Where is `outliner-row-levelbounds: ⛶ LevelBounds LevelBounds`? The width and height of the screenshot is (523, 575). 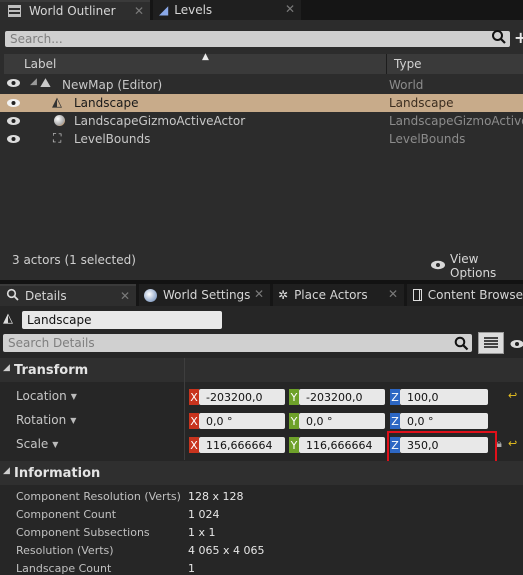
outliner-row-levelbounds: ⛶ LevelBounds LevelBounds is located at coordinates (261, 139).